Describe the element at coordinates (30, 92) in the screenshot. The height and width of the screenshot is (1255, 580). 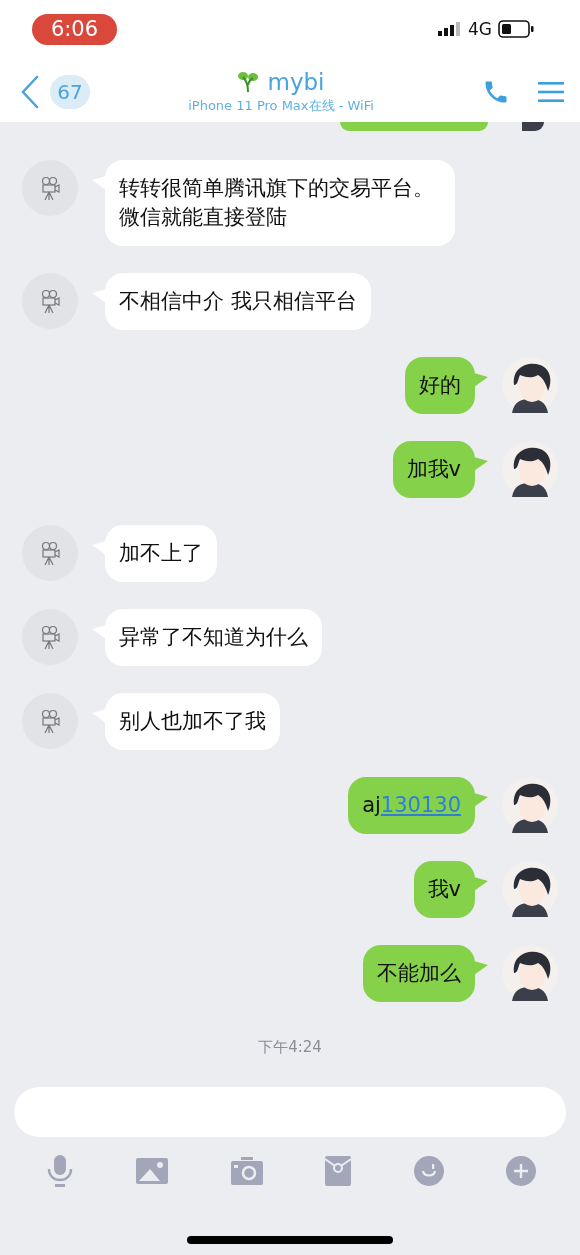
I see `back-icon` at that location.